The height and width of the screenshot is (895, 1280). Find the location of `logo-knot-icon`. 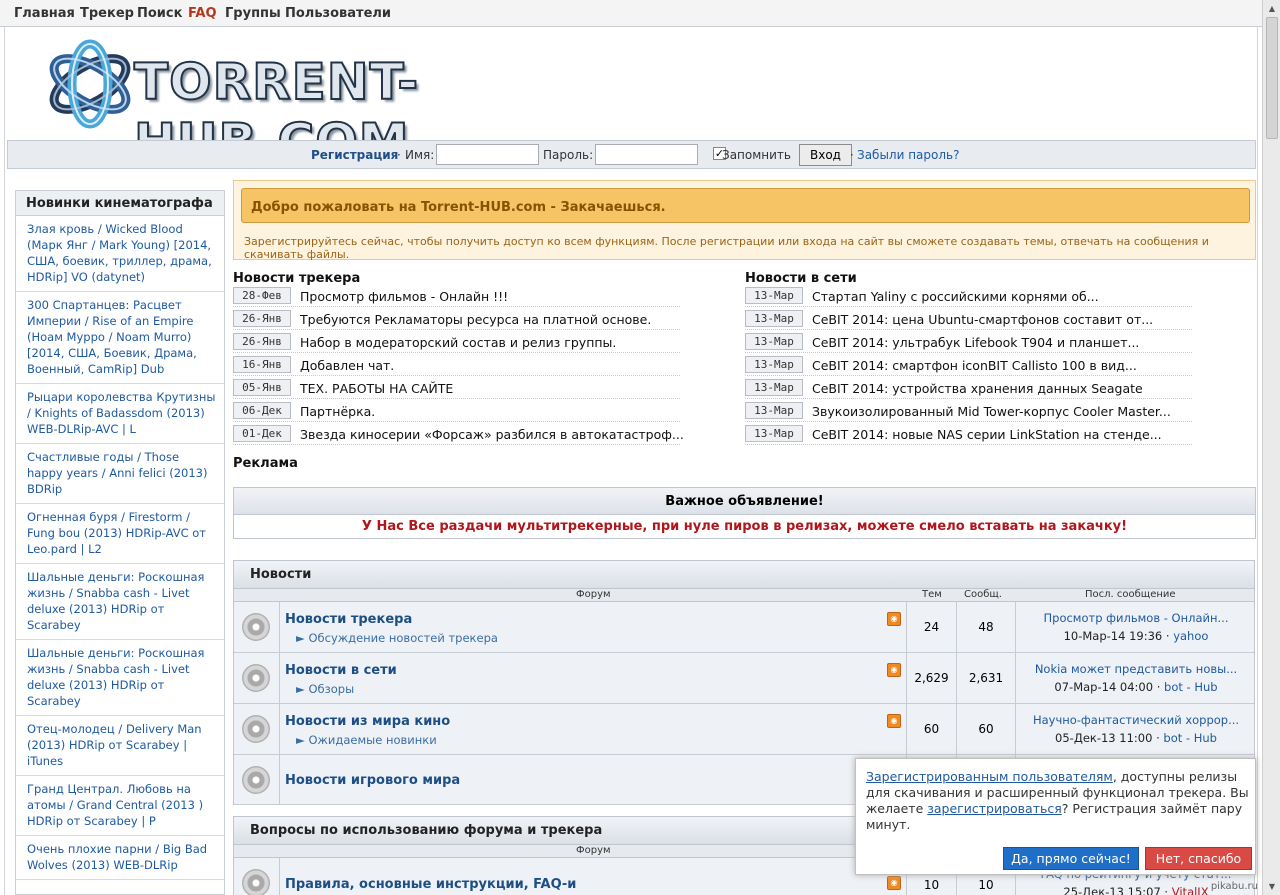

logo-knot-icon is located at coordinates (90, 84).